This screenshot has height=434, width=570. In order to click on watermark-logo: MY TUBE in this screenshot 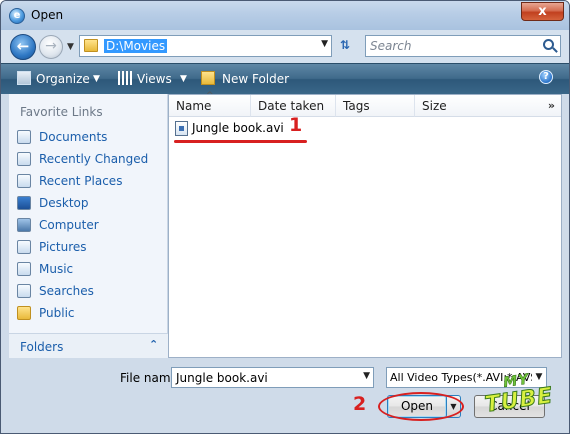, I will do `click(519, 400)`.